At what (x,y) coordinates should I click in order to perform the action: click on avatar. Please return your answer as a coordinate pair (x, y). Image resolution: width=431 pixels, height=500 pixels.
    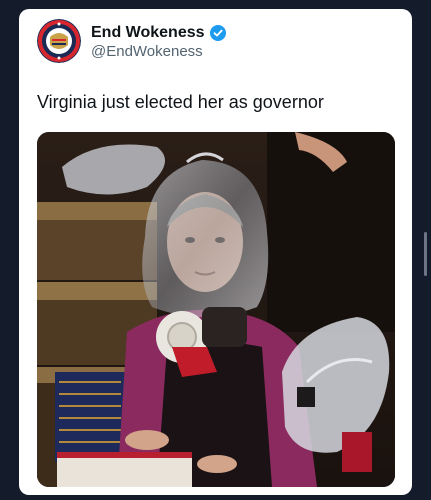
    Looking at the image, I should click on (59, 41).